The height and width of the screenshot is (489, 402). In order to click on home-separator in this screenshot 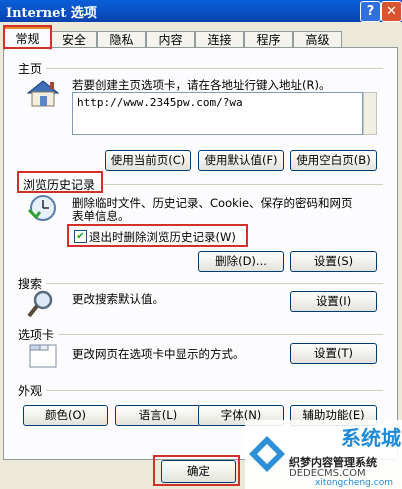, I will do `click(214, 68)`.